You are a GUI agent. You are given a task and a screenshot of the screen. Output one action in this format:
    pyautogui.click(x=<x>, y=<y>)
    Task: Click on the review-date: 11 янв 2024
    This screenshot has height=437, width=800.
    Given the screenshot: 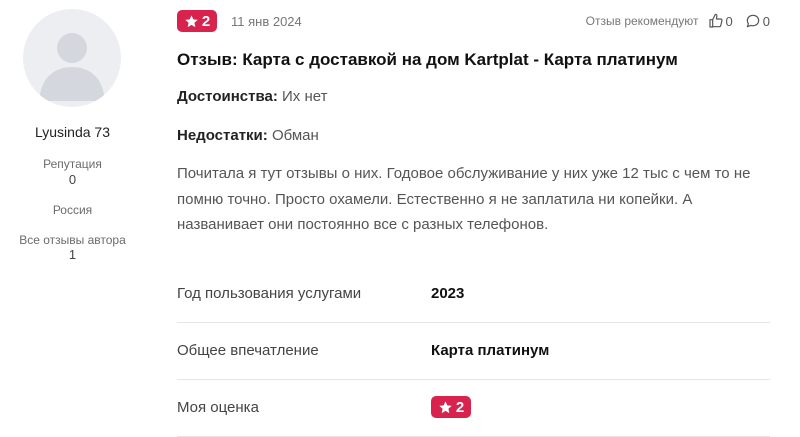 What is the action you would take?
    pyautogui.click(x=266, y=21)
    